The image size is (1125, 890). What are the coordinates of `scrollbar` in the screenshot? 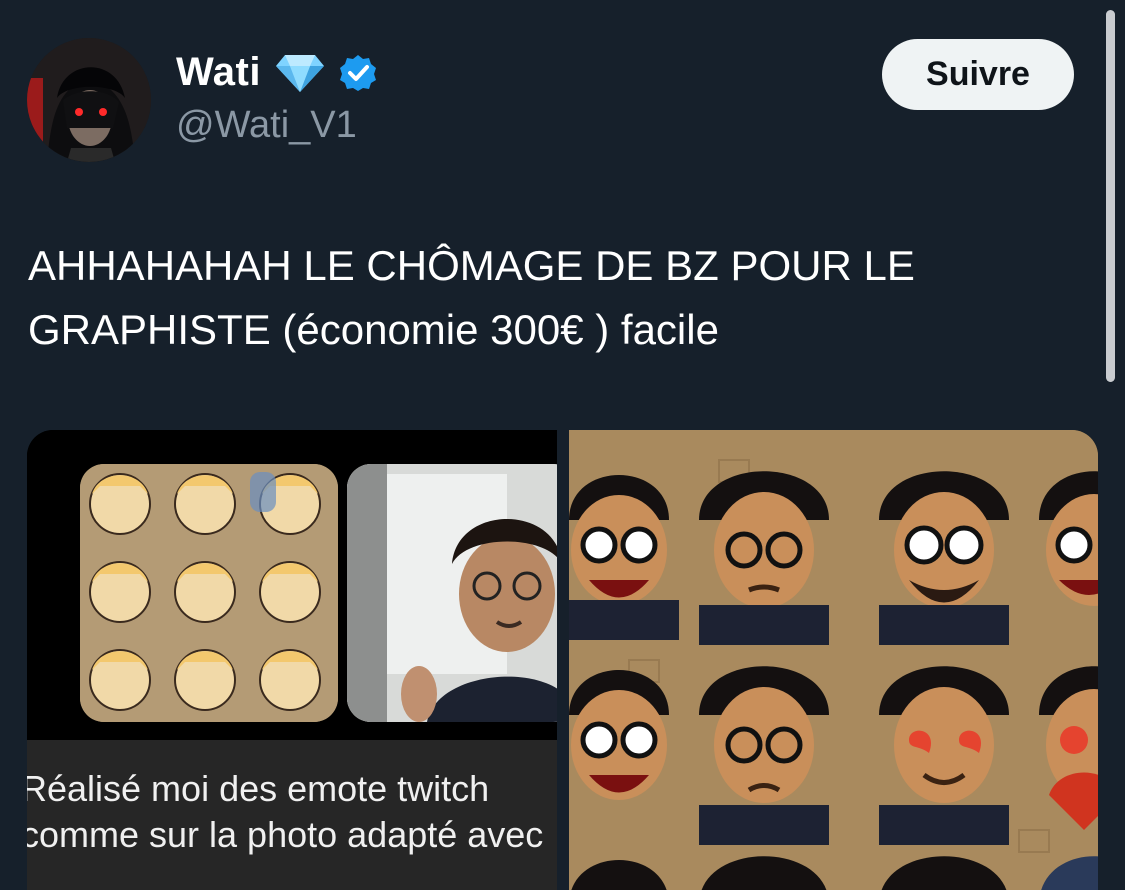 It's located at (1110, 196).